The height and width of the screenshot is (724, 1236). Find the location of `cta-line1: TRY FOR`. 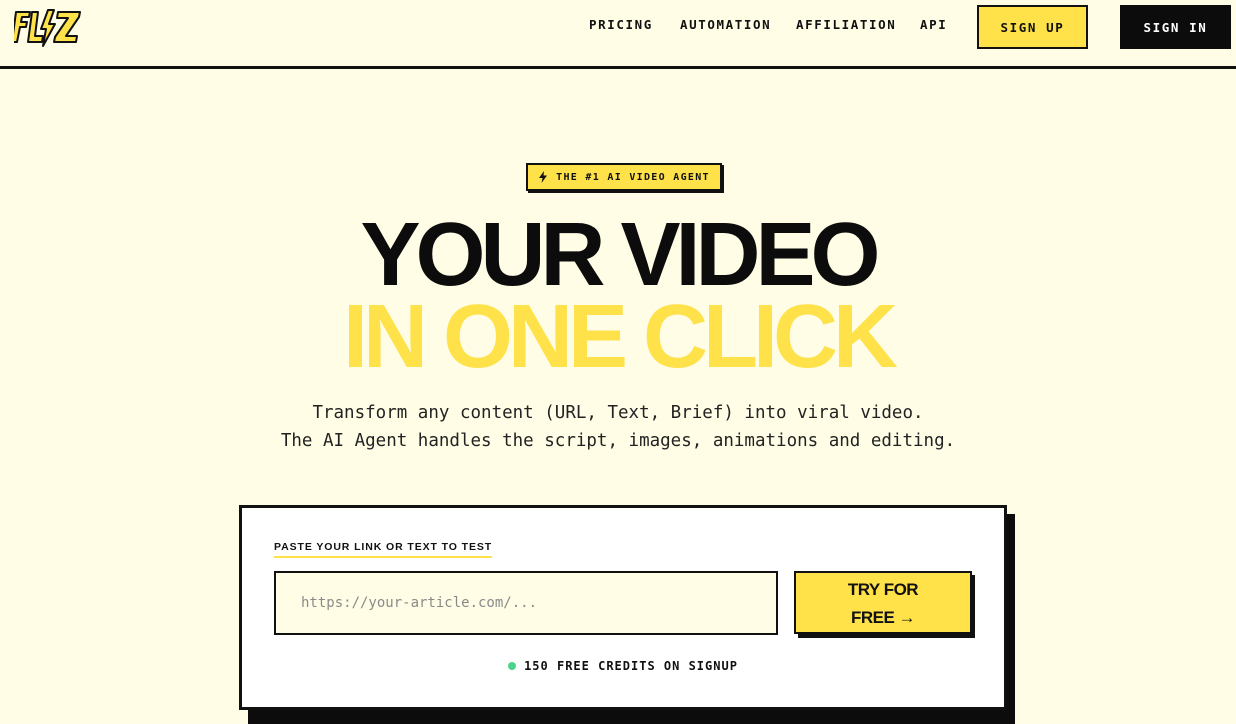

cta-line1: TRY FOR is located at coordinates (883, 589).